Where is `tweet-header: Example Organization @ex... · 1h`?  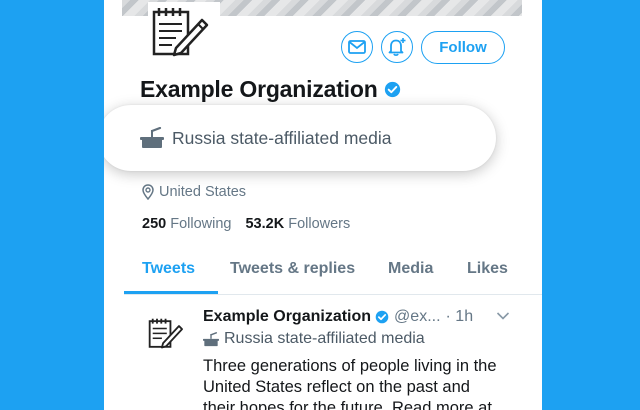 tweet-header: Example Organization @ex... · 1h is located at coordinates (338, 317).